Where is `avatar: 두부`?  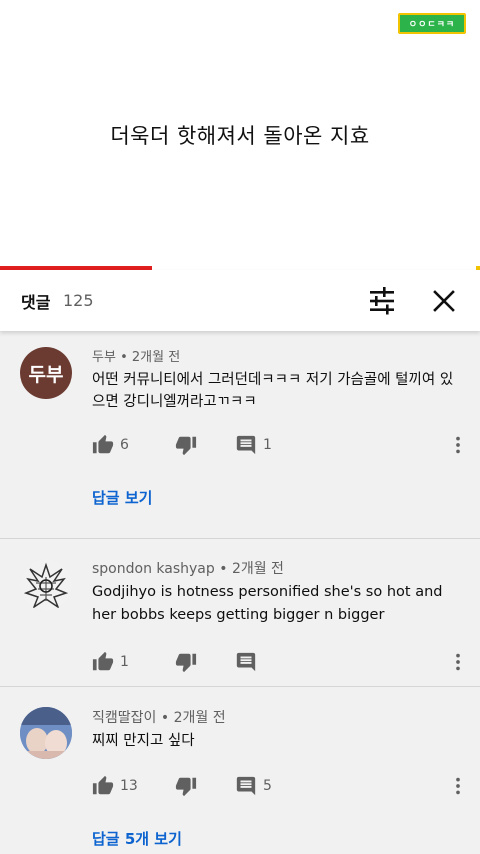
avatar: 두부 is located at coordinates (46, 373).